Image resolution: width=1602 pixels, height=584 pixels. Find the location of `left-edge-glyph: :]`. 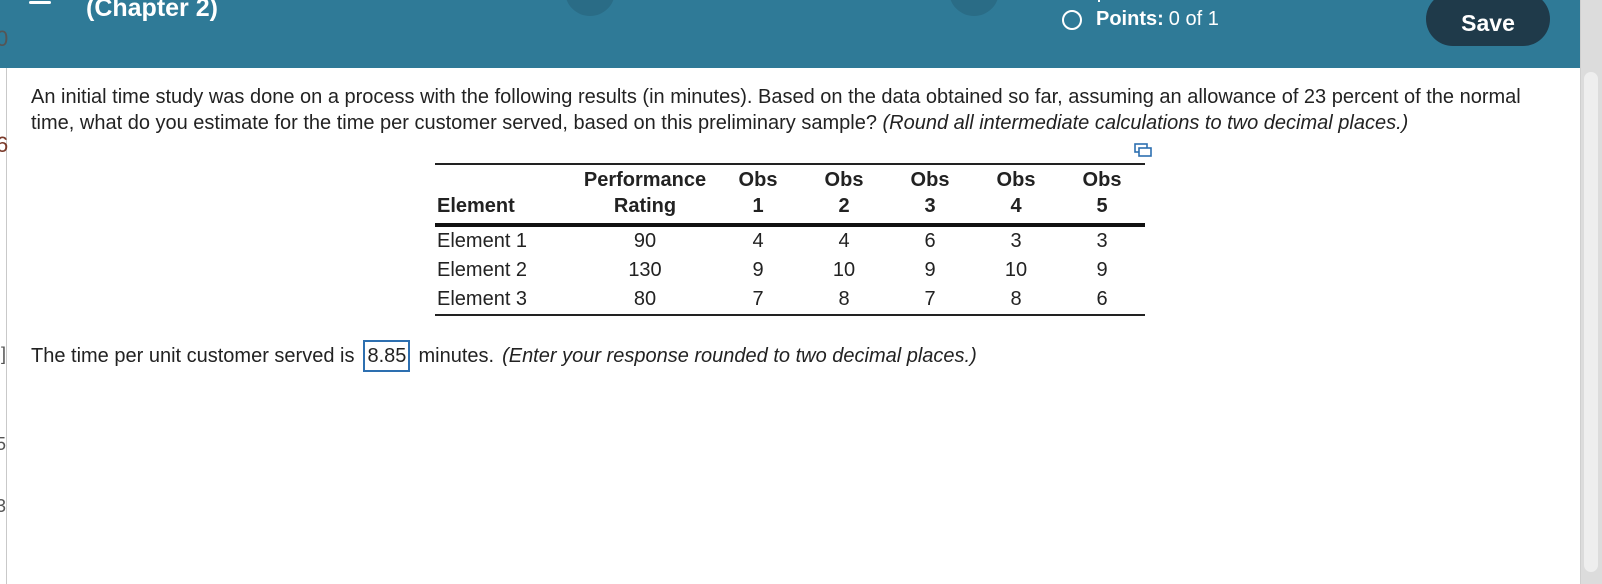

left-edge-glyph: :] is located at coordinates (3, 354).